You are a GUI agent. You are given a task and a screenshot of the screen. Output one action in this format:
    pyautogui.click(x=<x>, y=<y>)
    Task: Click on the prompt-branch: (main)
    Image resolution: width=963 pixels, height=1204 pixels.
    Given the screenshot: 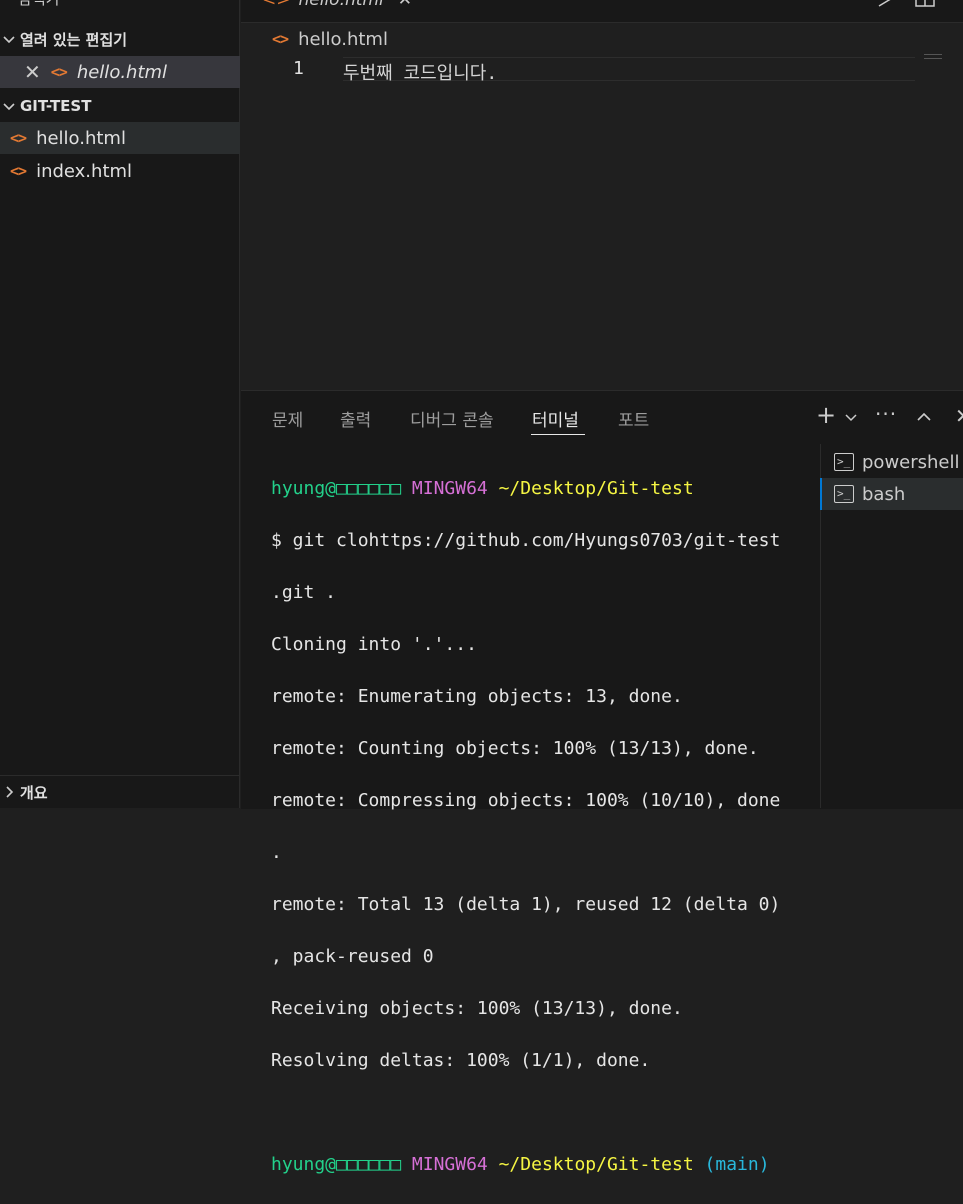 What is the action you would take?
    pyautogui.click(x=737, y=1164)
    